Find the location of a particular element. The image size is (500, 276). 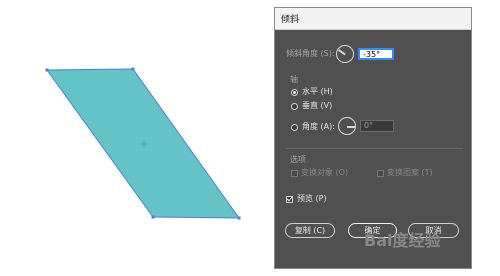

radio-horizontal is located at coordinates (294, 92).